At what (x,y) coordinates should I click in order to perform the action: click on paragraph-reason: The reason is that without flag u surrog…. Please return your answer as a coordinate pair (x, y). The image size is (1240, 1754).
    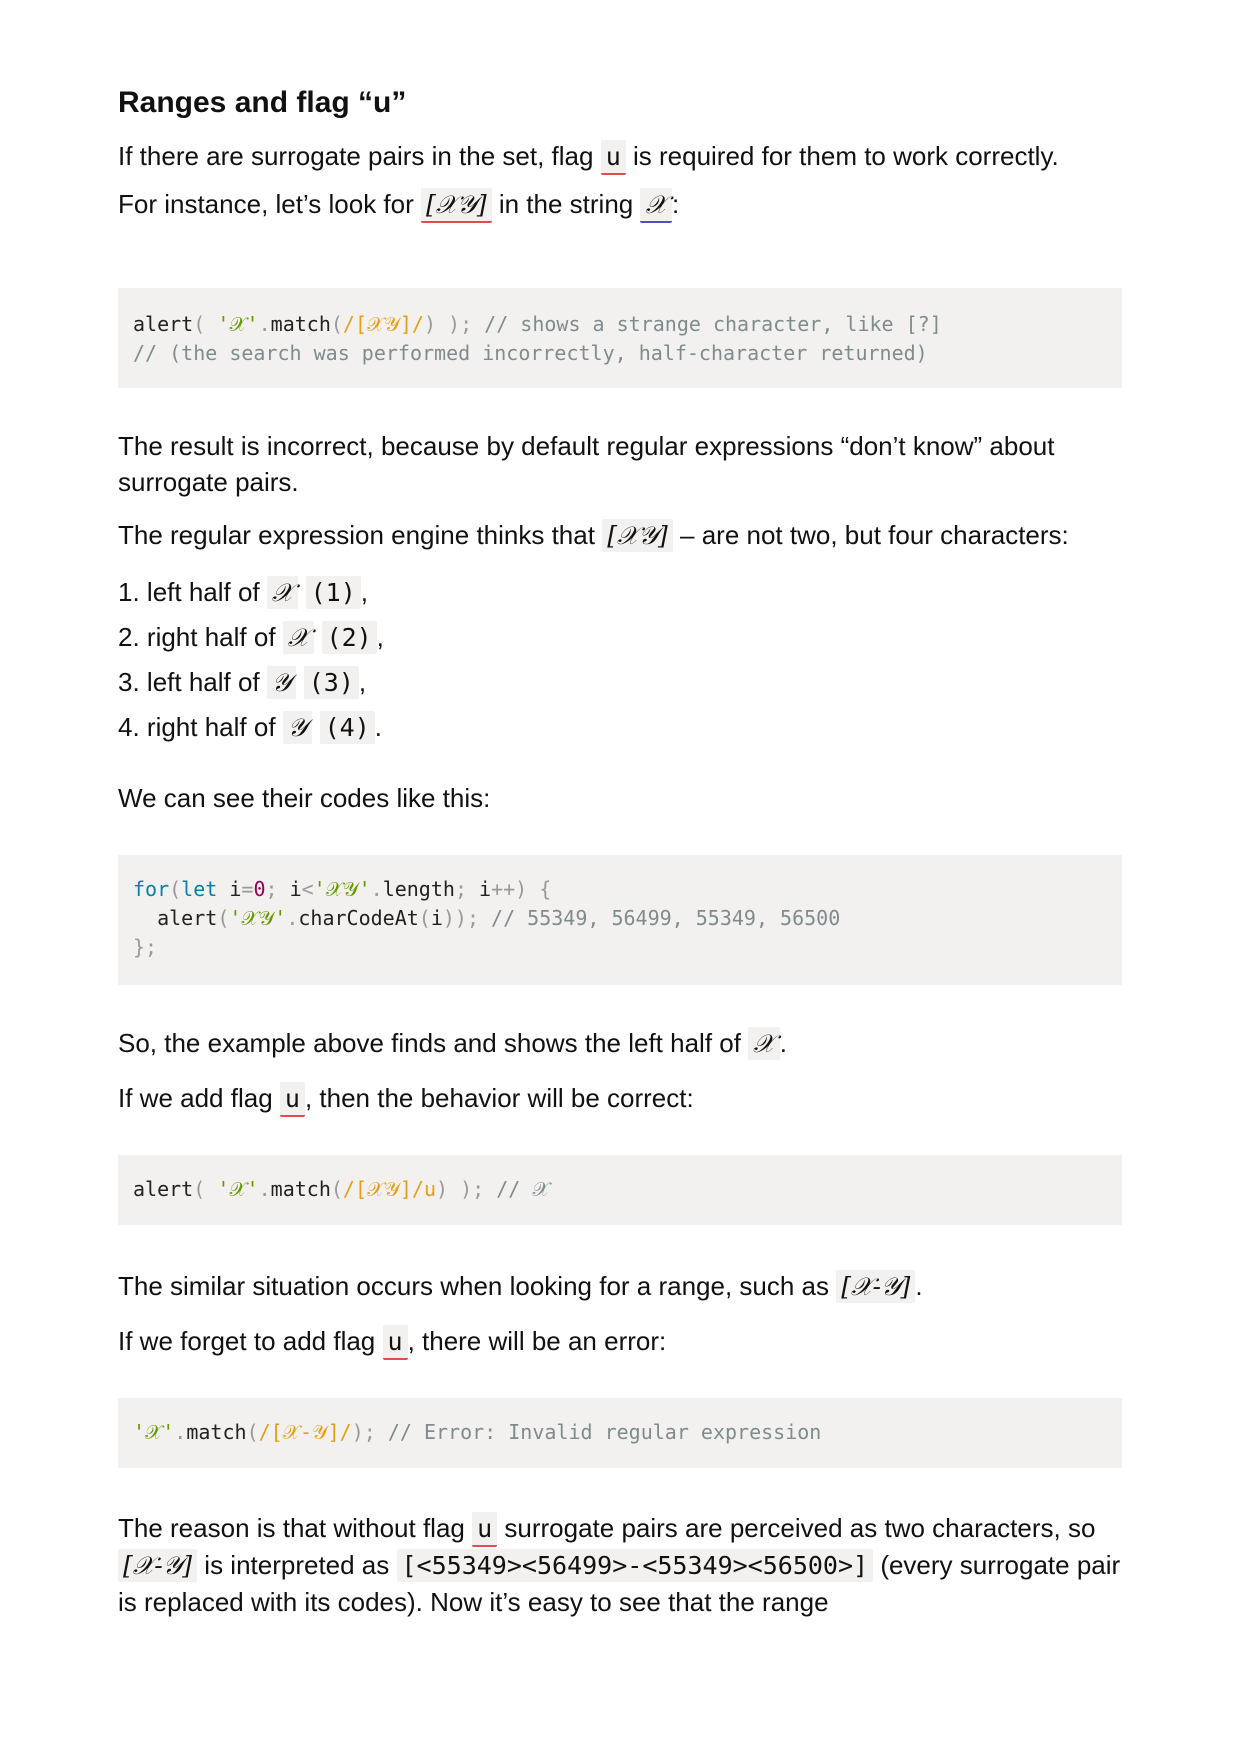
    Looking at the image, I should click on (620, 1565).